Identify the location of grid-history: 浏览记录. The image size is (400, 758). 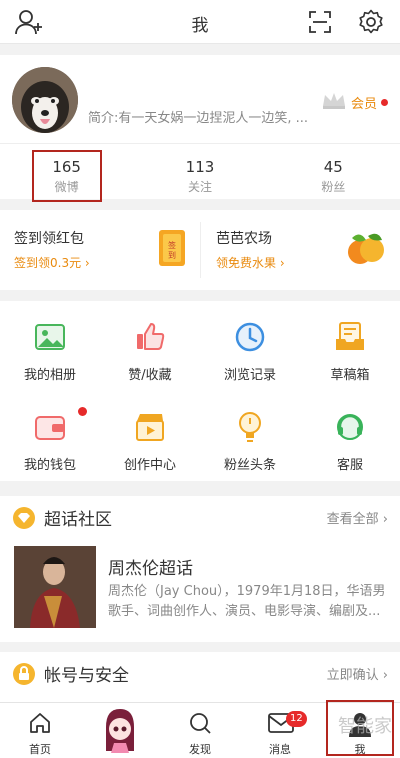
(250, 344).